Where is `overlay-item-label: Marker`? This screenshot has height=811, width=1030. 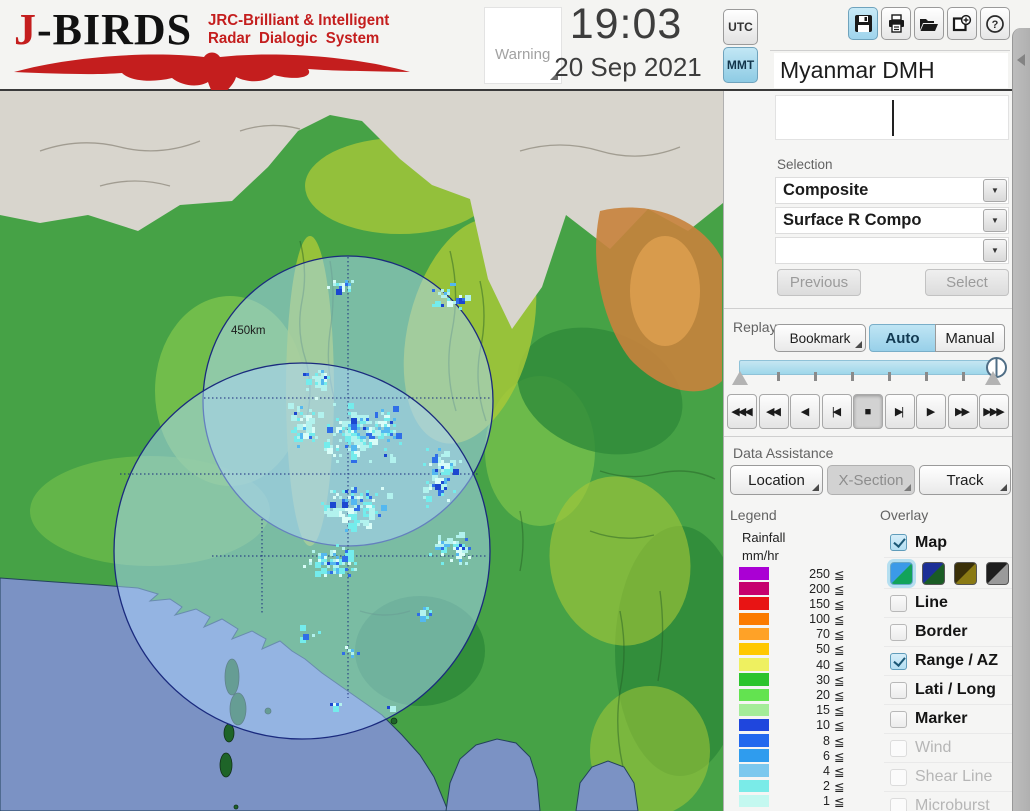
overlay-item-label: Marker is located at coordinates (941, 718).